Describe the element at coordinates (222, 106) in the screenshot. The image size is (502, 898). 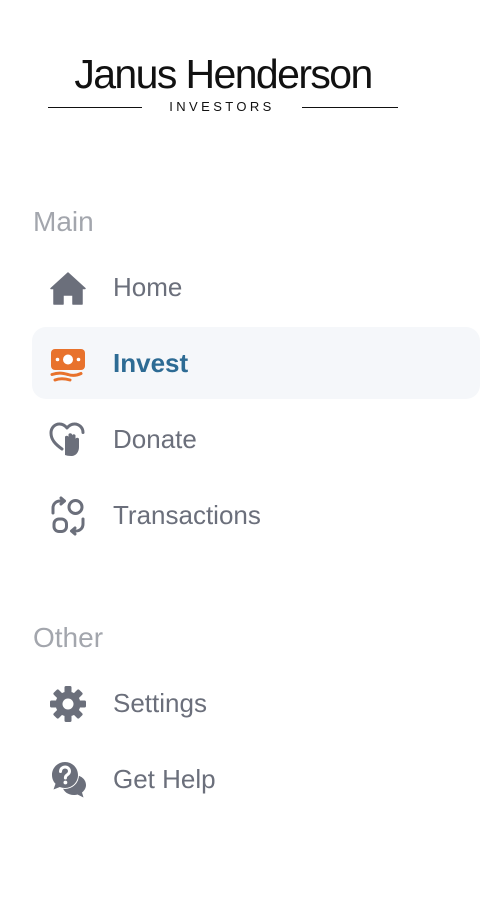
I see `brand-subtitle: INVESTORS` at that location.